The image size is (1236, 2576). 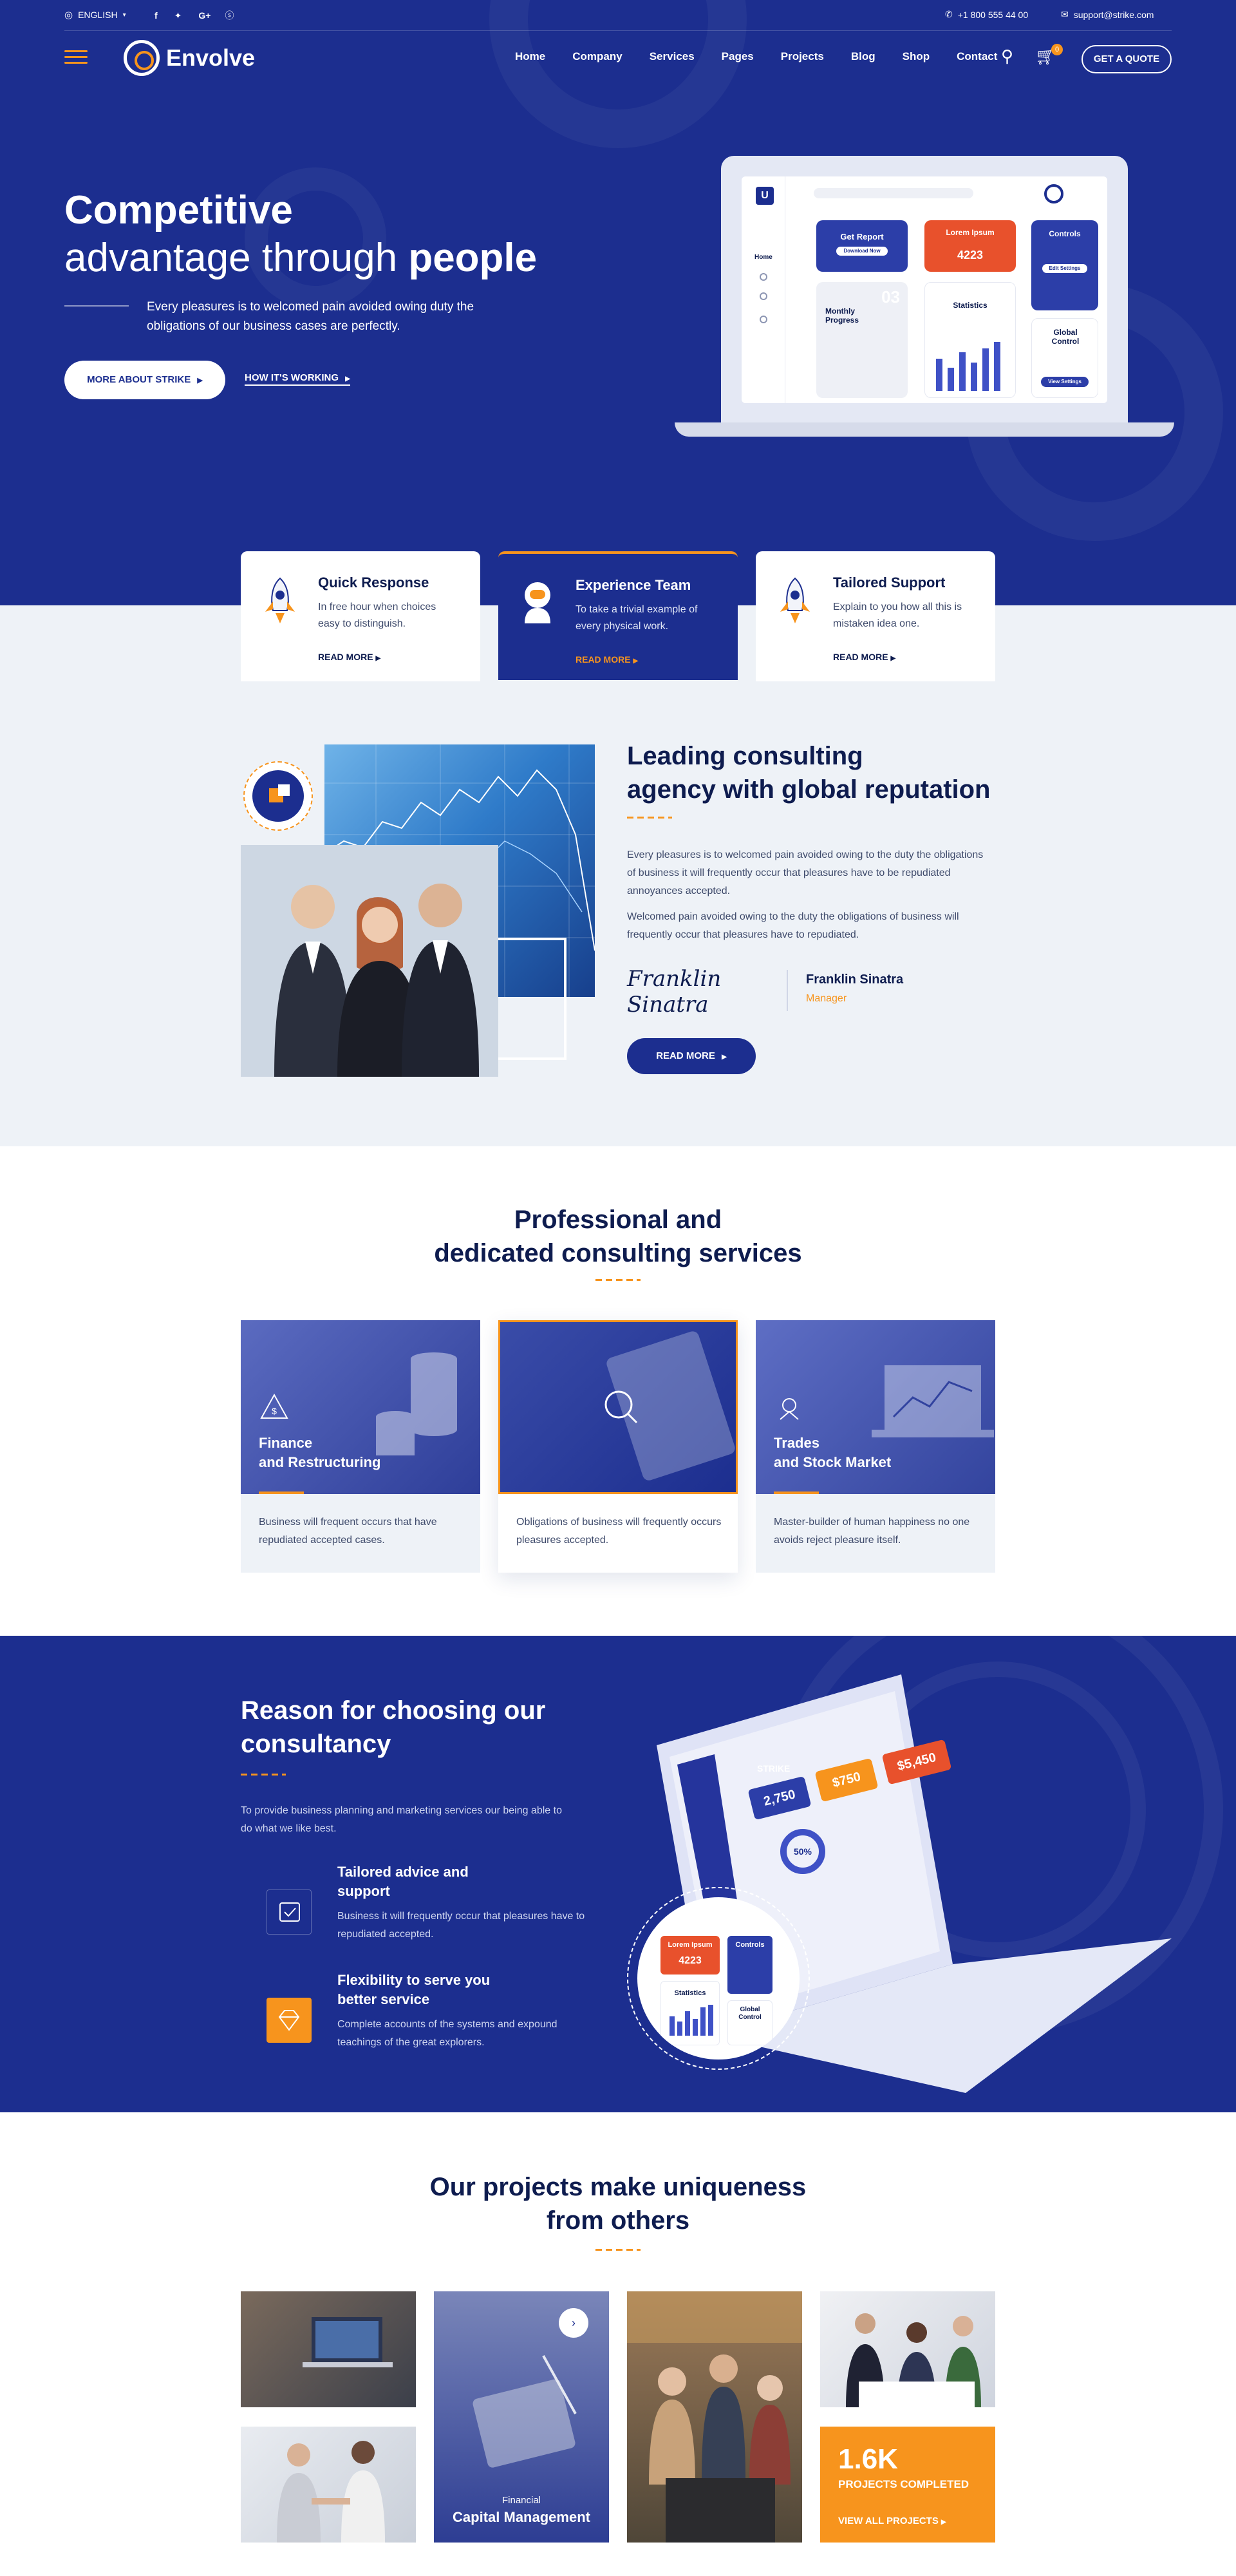 What do you see at coordinates (360, 1407) in the screenshot?
I see `service-image-coins: $ Finance and Restructuring` at bounding box center [360, 1407].